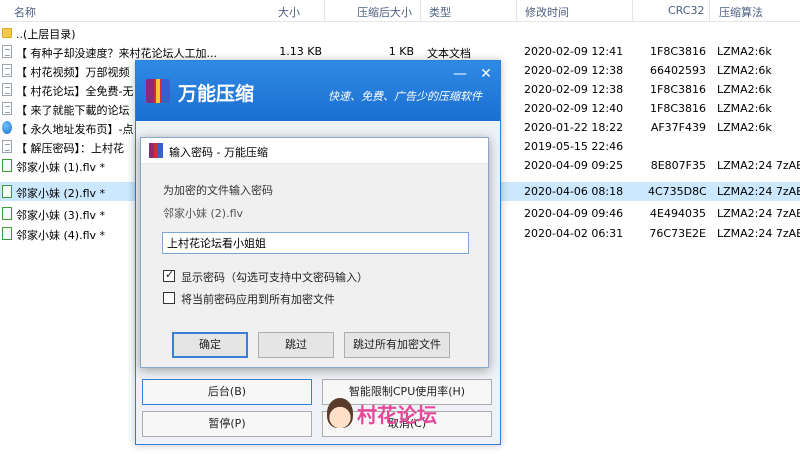  I want to click on url-file-icon, so click(7, 127).